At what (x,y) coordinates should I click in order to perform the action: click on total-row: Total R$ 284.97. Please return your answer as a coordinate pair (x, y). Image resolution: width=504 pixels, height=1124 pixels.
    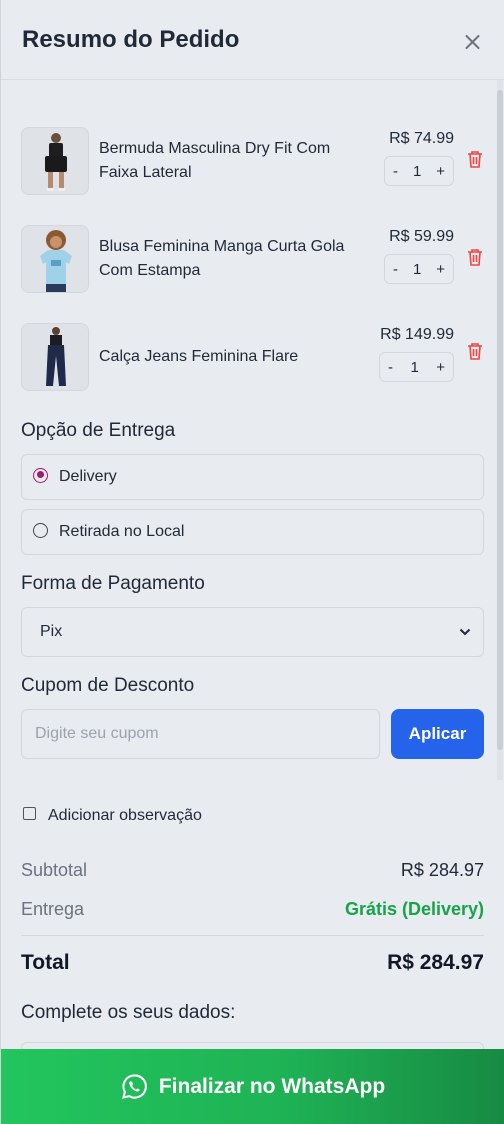
    Looking at the image, I should click on (252, 963).